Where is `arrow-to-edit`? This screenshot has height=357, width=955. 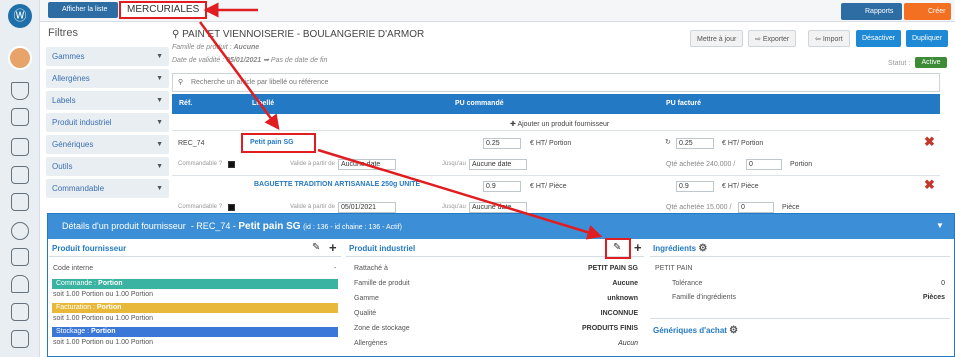 arrow-to-edit is located at coordinates (460, 194).